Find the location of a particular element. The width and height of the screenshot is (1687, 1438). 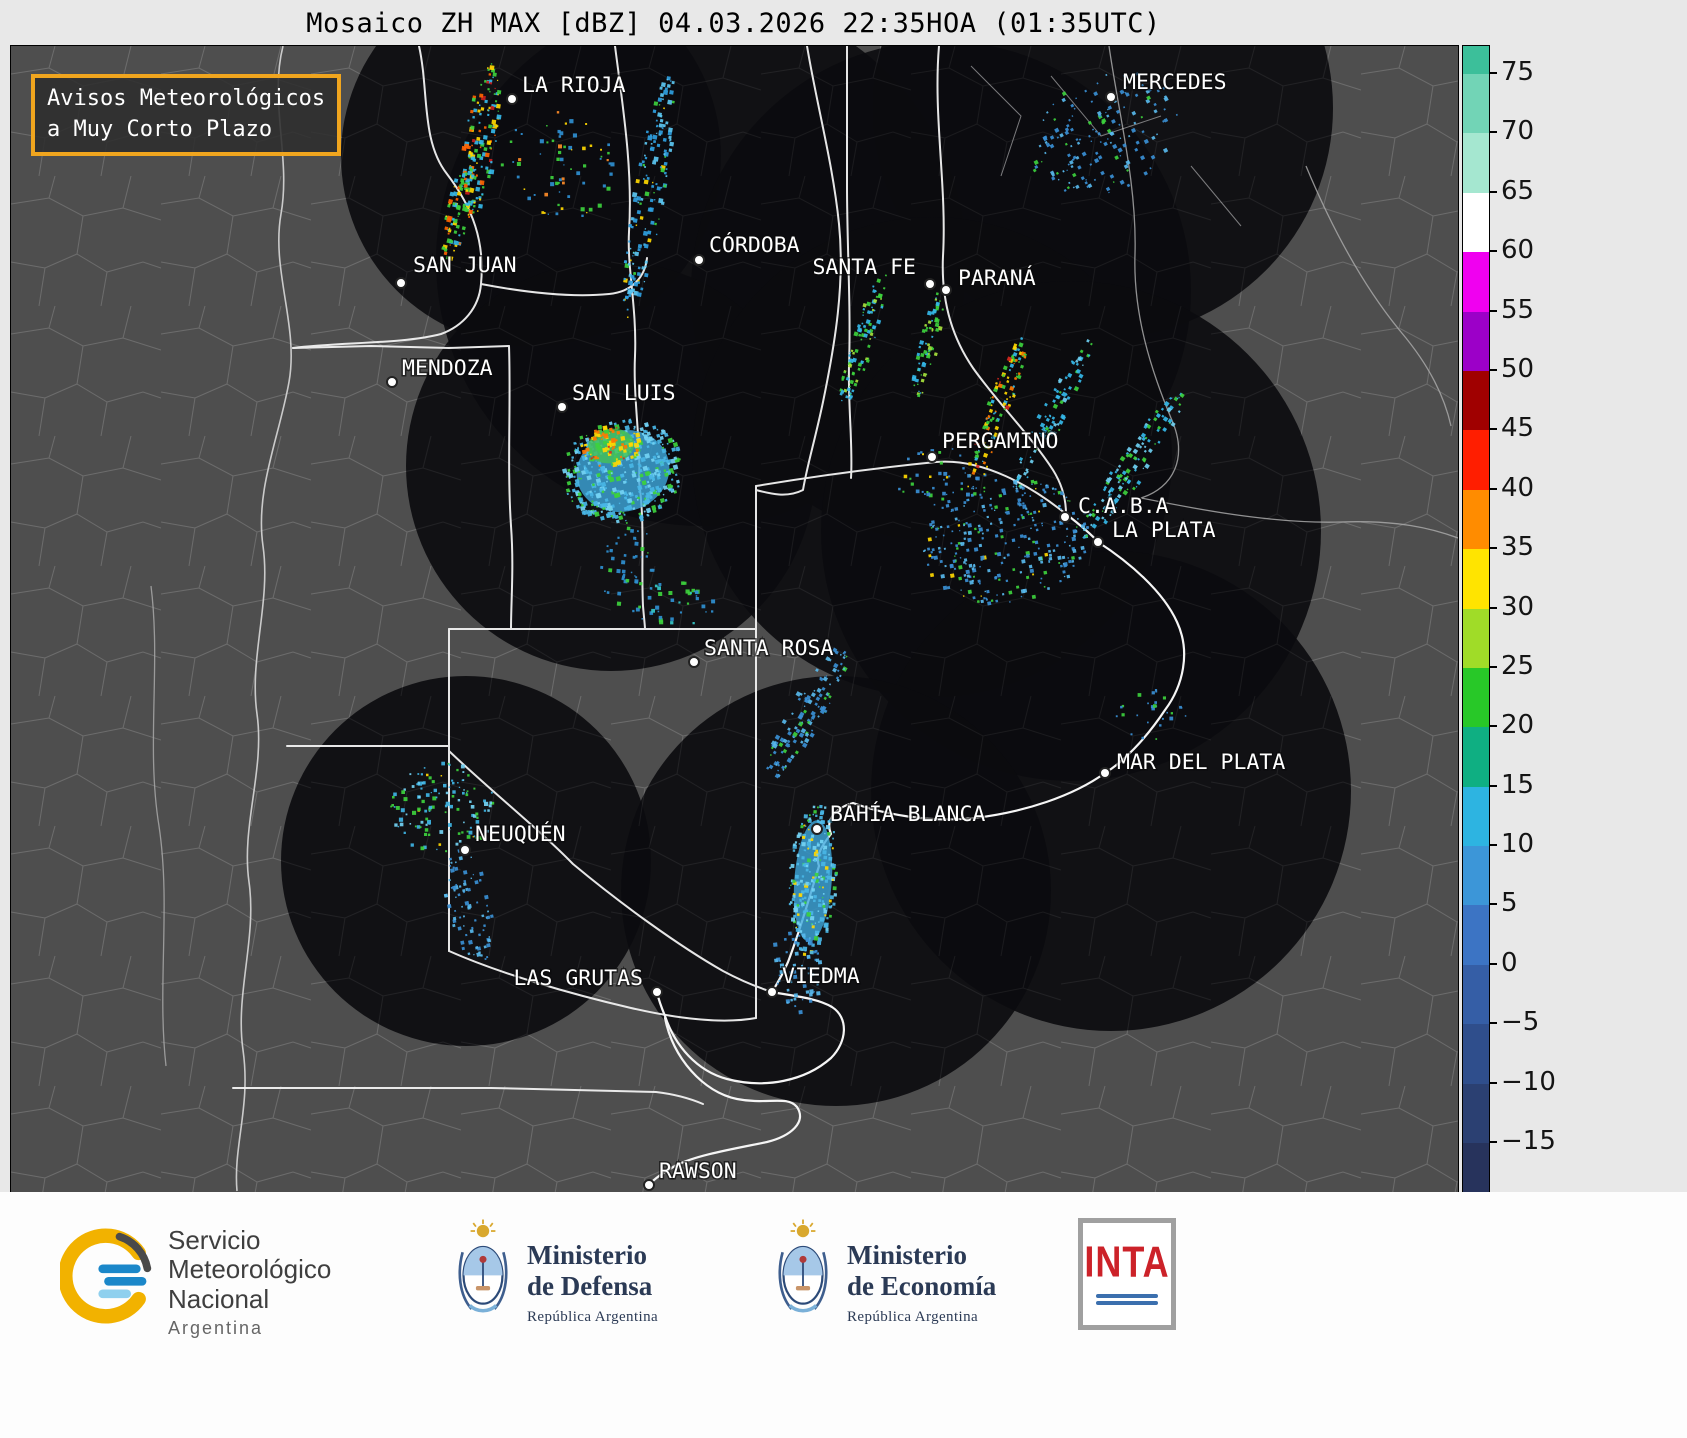

colorbar-tick-label: 60 is located at coordinates (1518, 250).